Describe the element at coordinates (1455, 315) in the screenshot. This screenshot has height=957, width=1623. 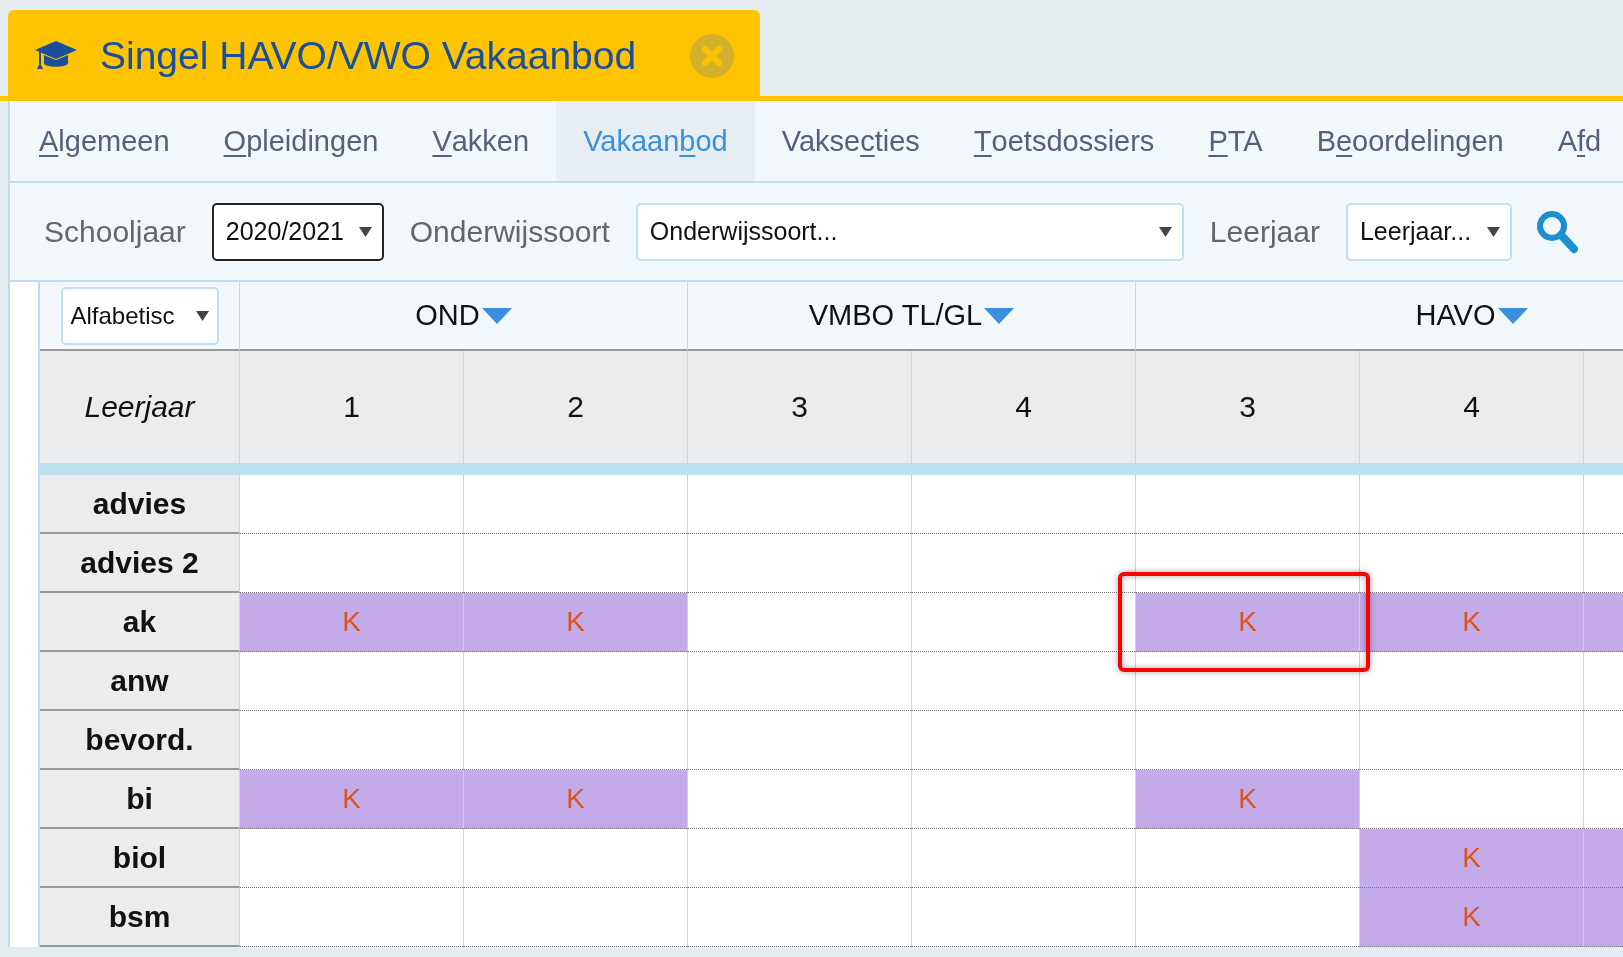
I see `group-header: HAVO` at that location.